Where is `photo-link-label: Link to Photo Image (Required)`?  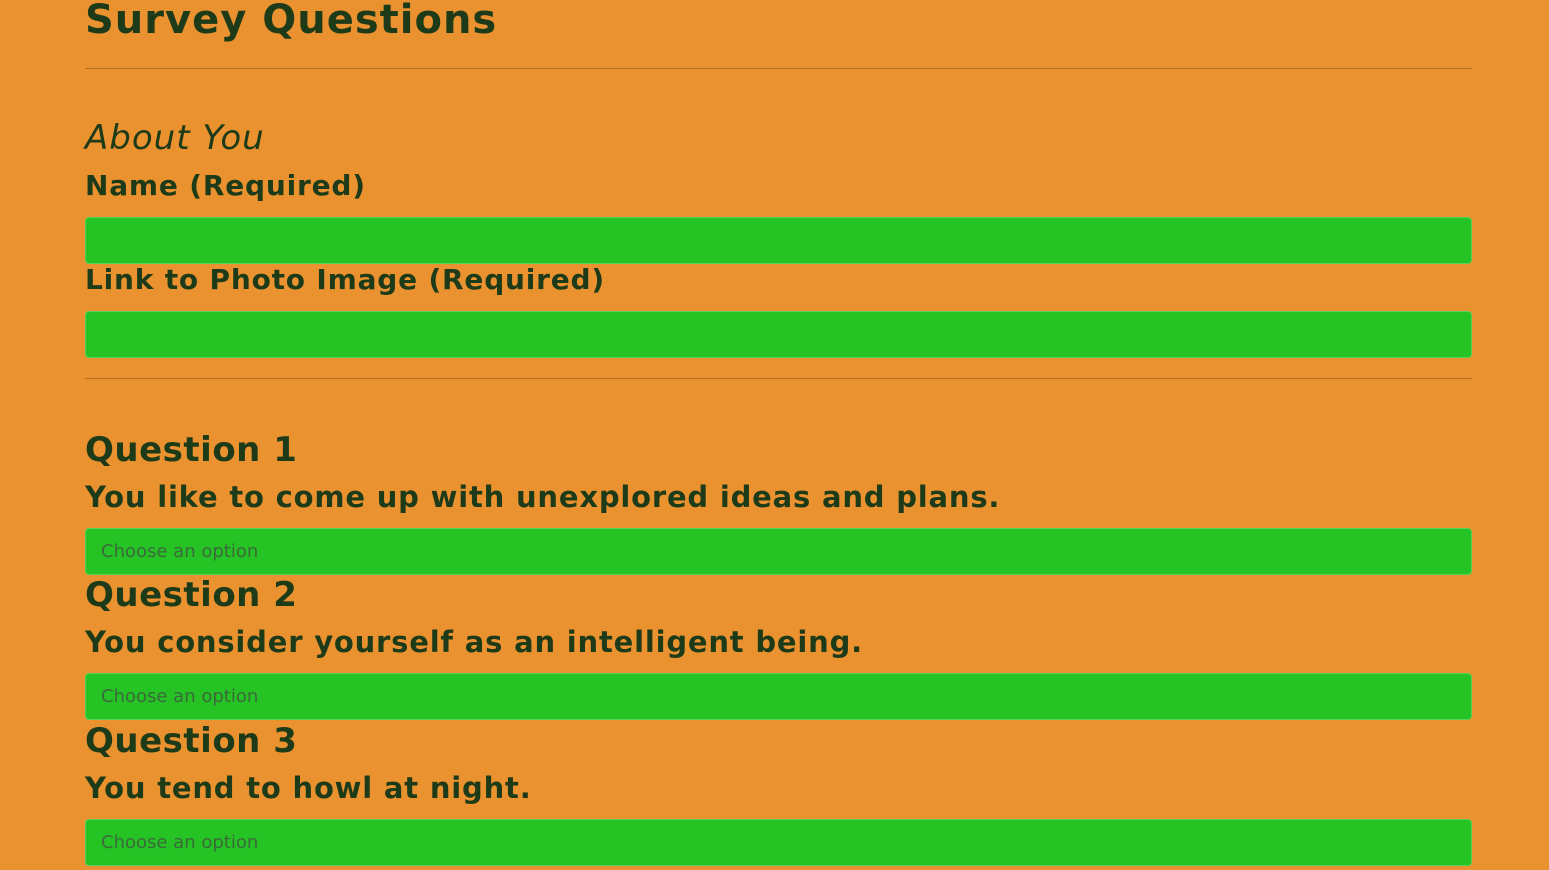 photo-link-label: Link to Photo Image (Required) is located at coordinates (345, 279).